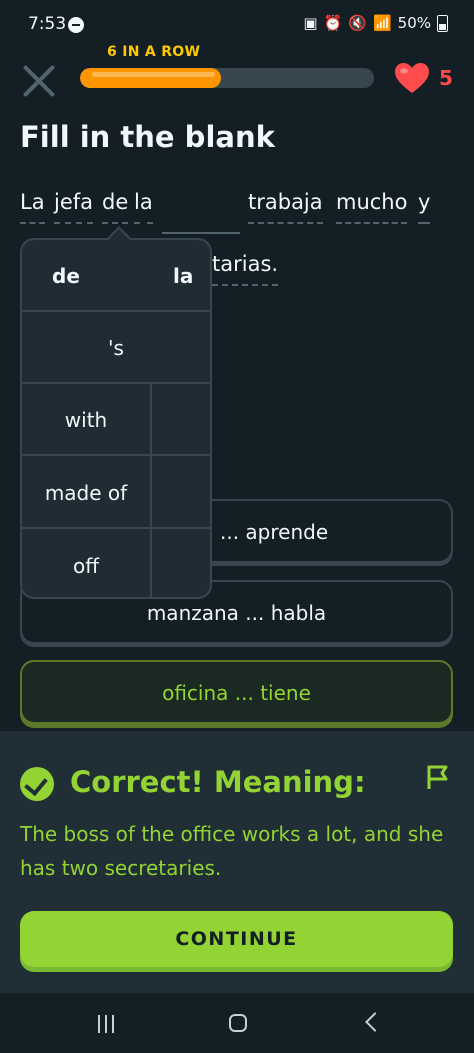  I want to click on status-time: 7:53, so click(47, 24).